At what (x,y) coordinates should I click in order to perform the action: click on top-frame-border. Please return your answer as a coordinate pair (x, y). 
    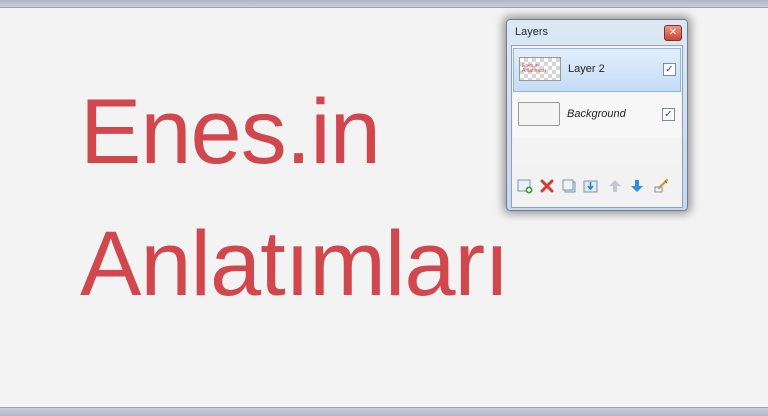
    Looking at the image, I should click on (384, 4).